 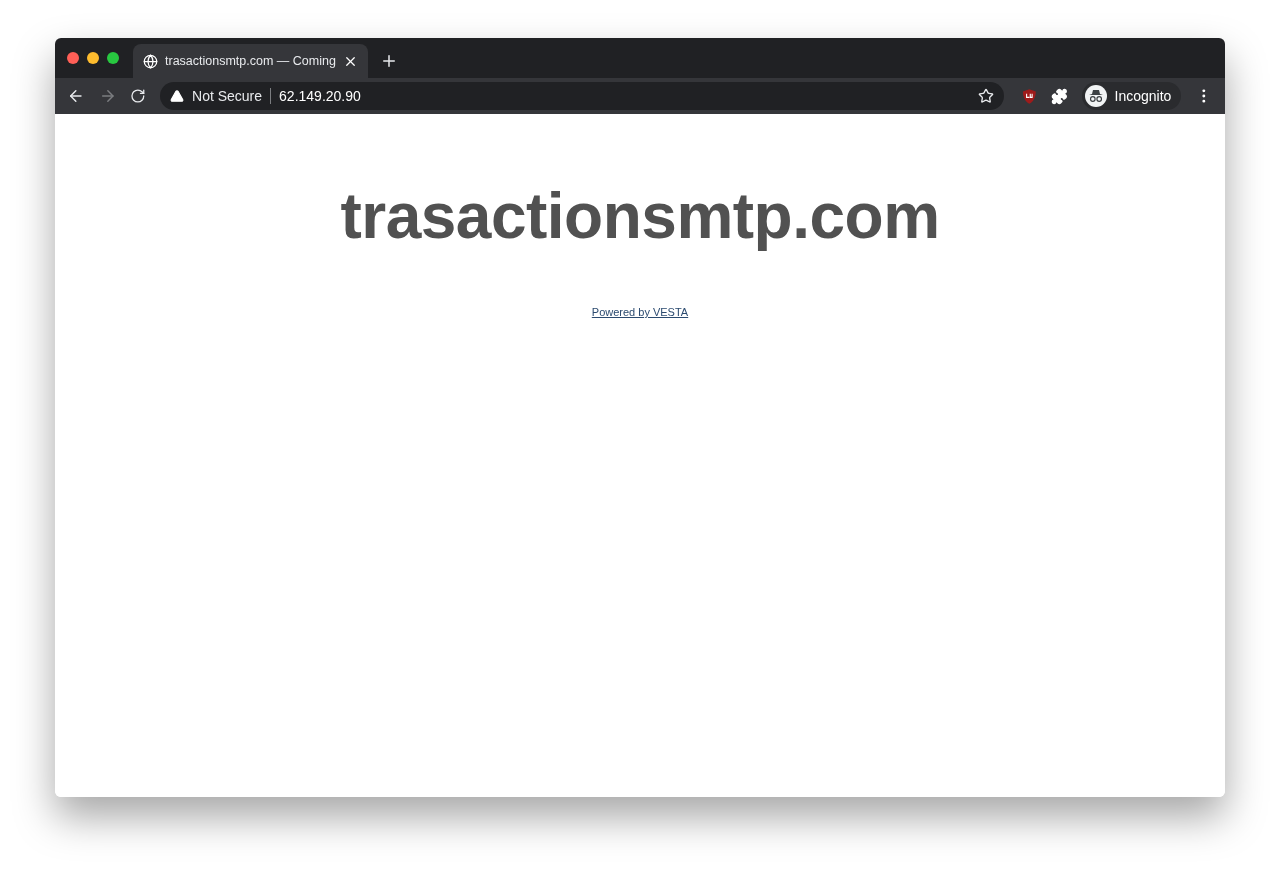 I want to click on address-bar: Not Secure 62.149.20.90, so click(x=582, y=96).